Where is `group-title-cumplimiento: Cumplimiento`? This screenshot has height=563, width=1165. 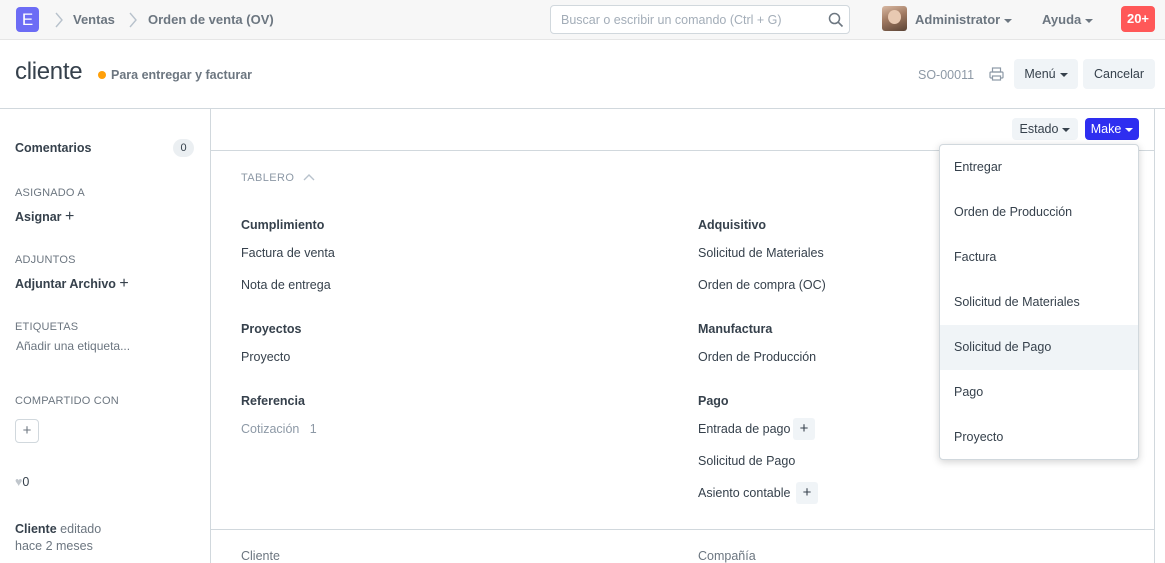
group-title-cumplimiento: Cumplimiento is located at coordinates (283, 225).